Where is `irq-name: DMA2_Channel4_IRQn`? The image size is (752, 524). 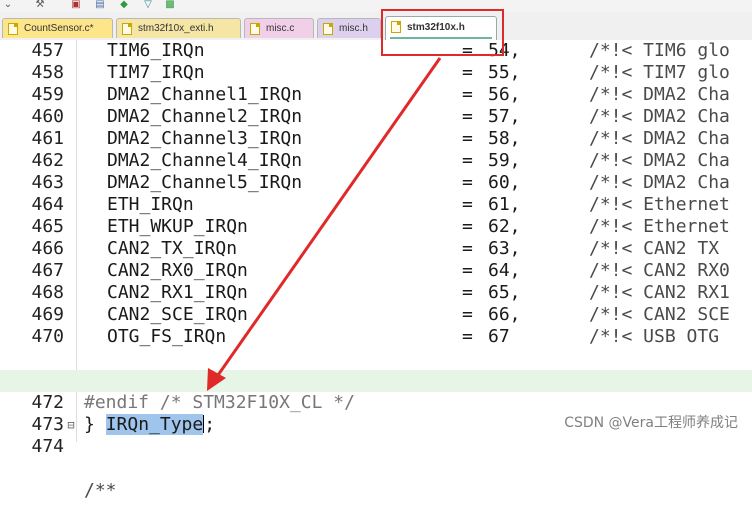 irq-name: DMA2_Channel4_IRQn is located at coordinates (205, 160).